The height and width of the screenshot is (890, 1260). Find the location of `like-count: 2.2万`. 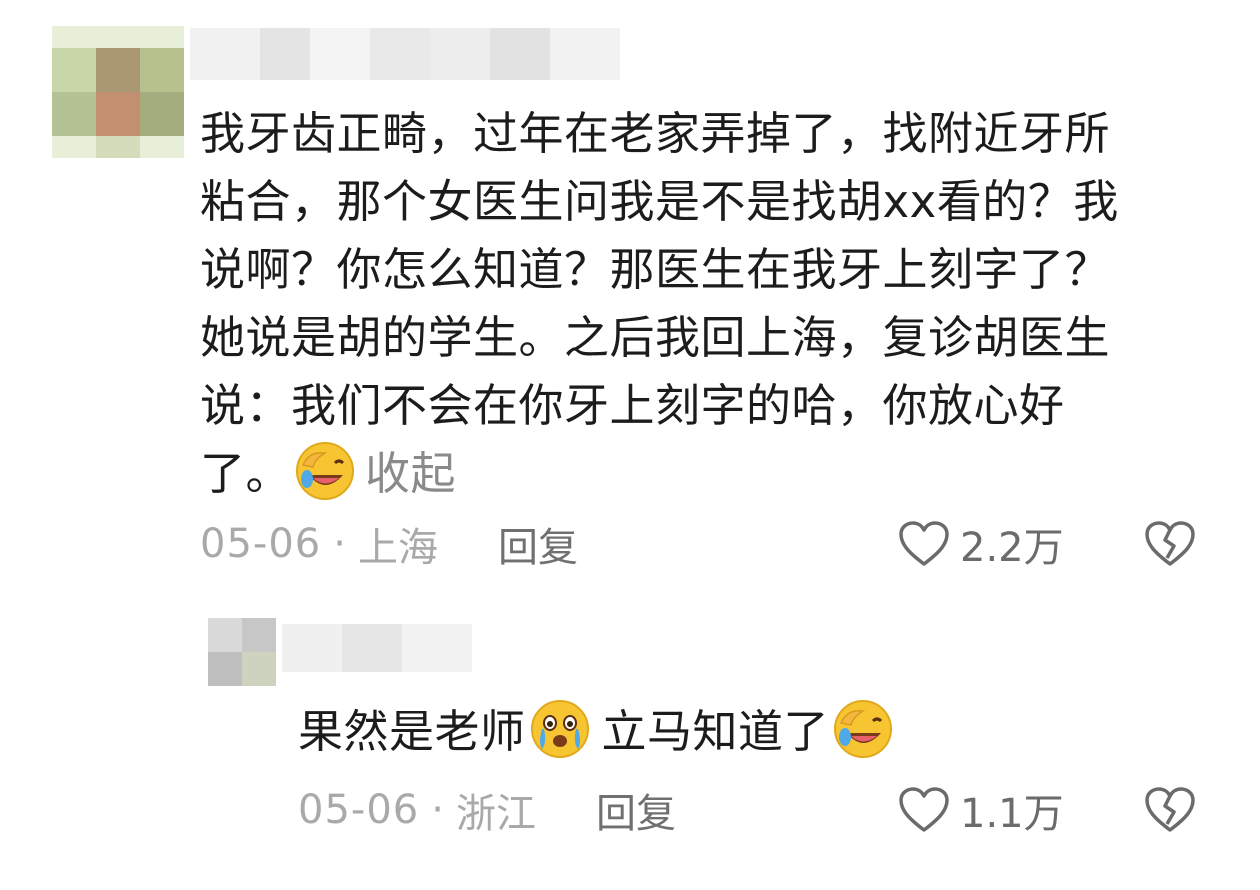

like-count: 2.2万 is located at coordinates (1012, 548).